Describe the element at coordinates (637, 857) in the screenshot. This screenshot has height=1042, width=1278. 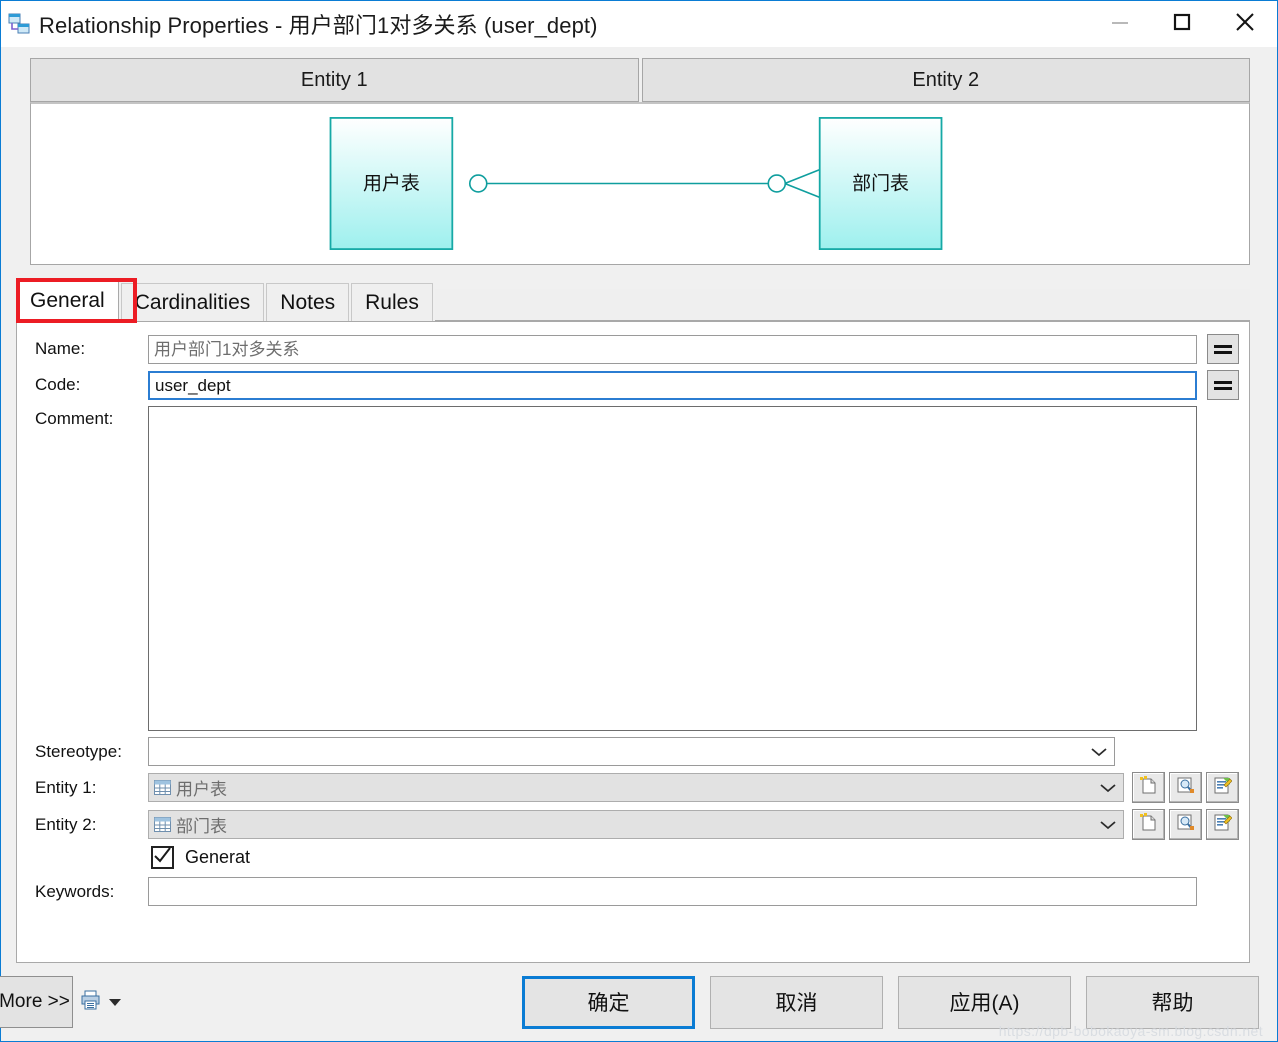
I see `generate-row: Generat` at that location.